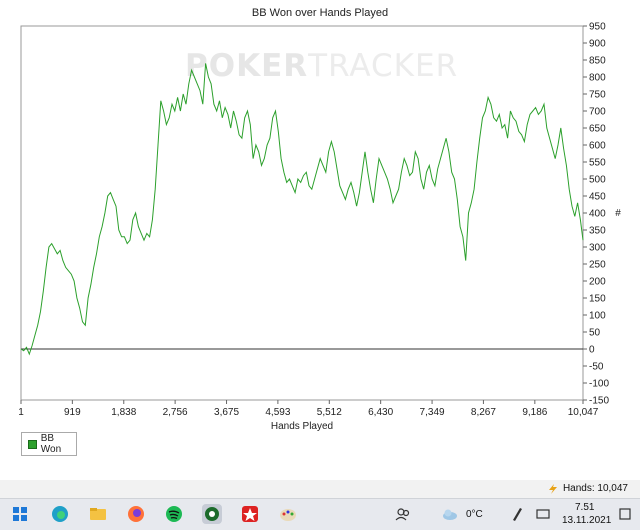 This screenshot has height=530, width=640. Describe the element at coordinates (175, 412) in the screenshot. I see `x-tick-label: 2,756` at that location.